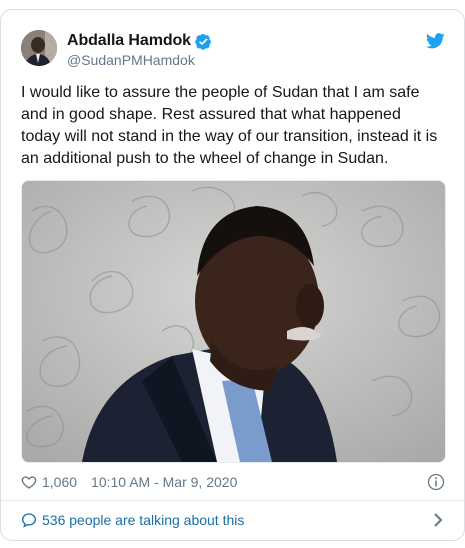  What do you see at coordinates (438, 520) in the screenshot?
I see `chevron-right-icon` at bounding box center [438, 520].